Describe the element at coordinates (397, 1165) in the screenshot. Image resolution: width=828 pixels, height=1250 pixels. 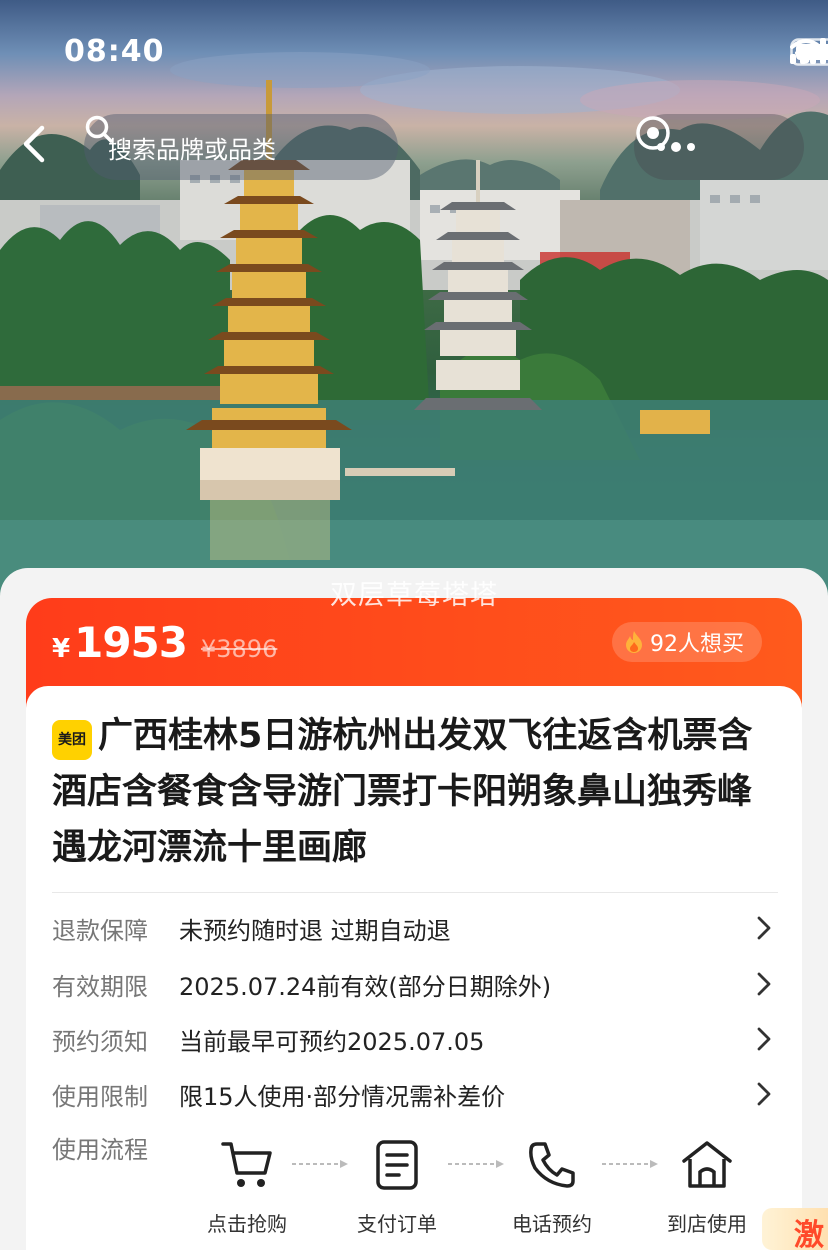
I see `order-icon` at that location.